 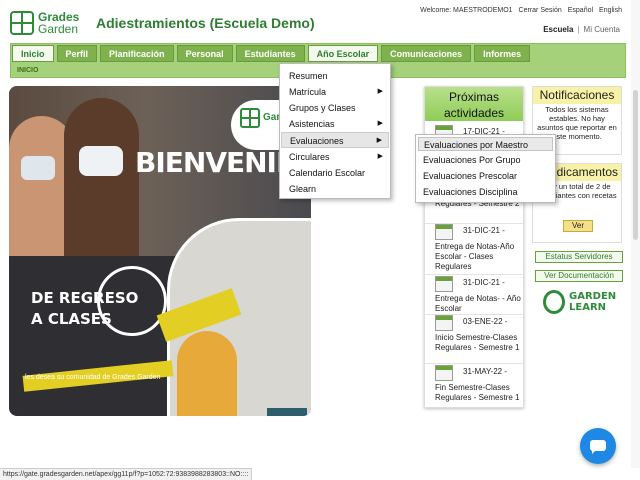 What do you see at coordinates (322, 108) in the screenshot?
I see `menu-item-label: Grupos y Clases` at bounding box center [322, 108].